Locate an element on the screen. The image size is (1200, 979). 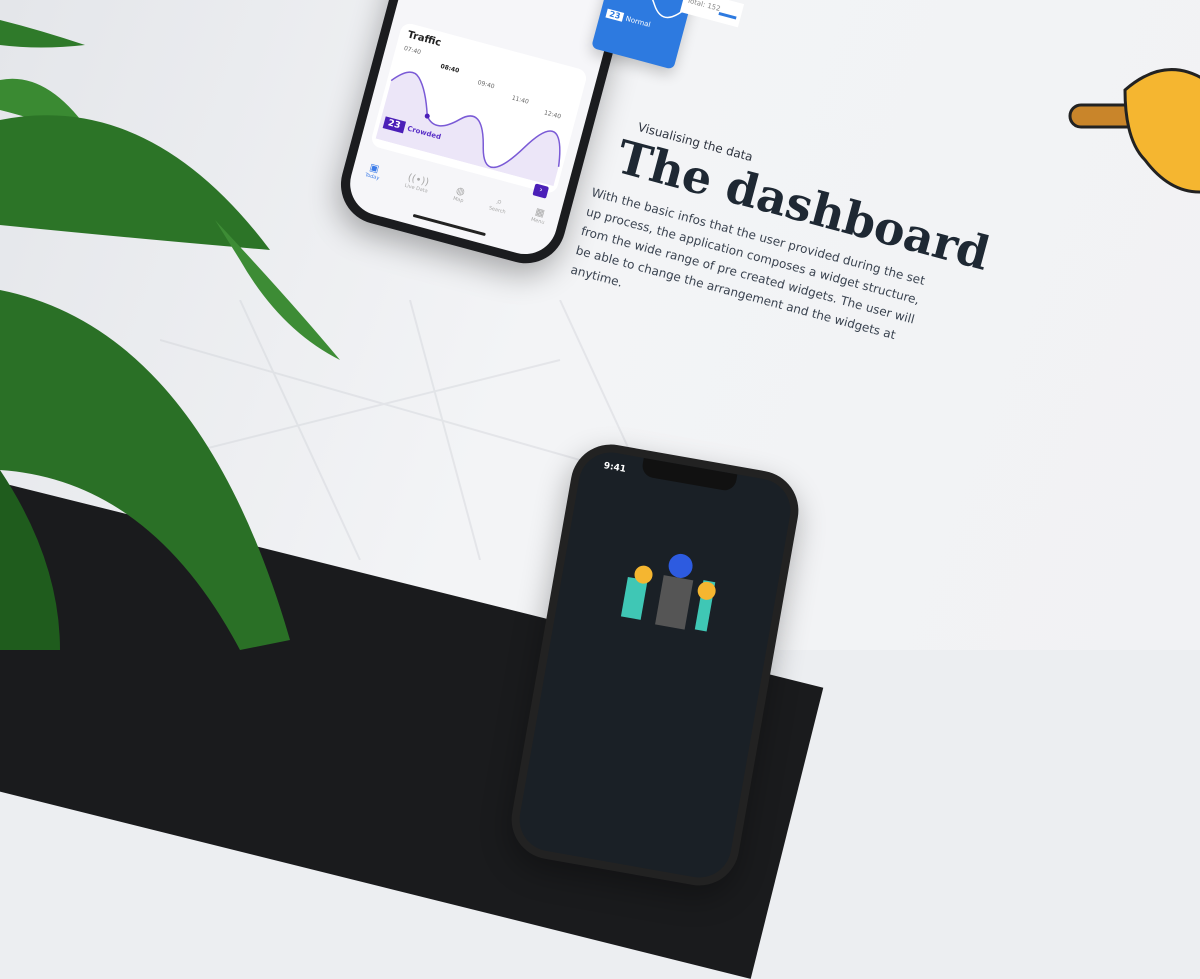
tab-label: Map is located at coordinates (458, 200).